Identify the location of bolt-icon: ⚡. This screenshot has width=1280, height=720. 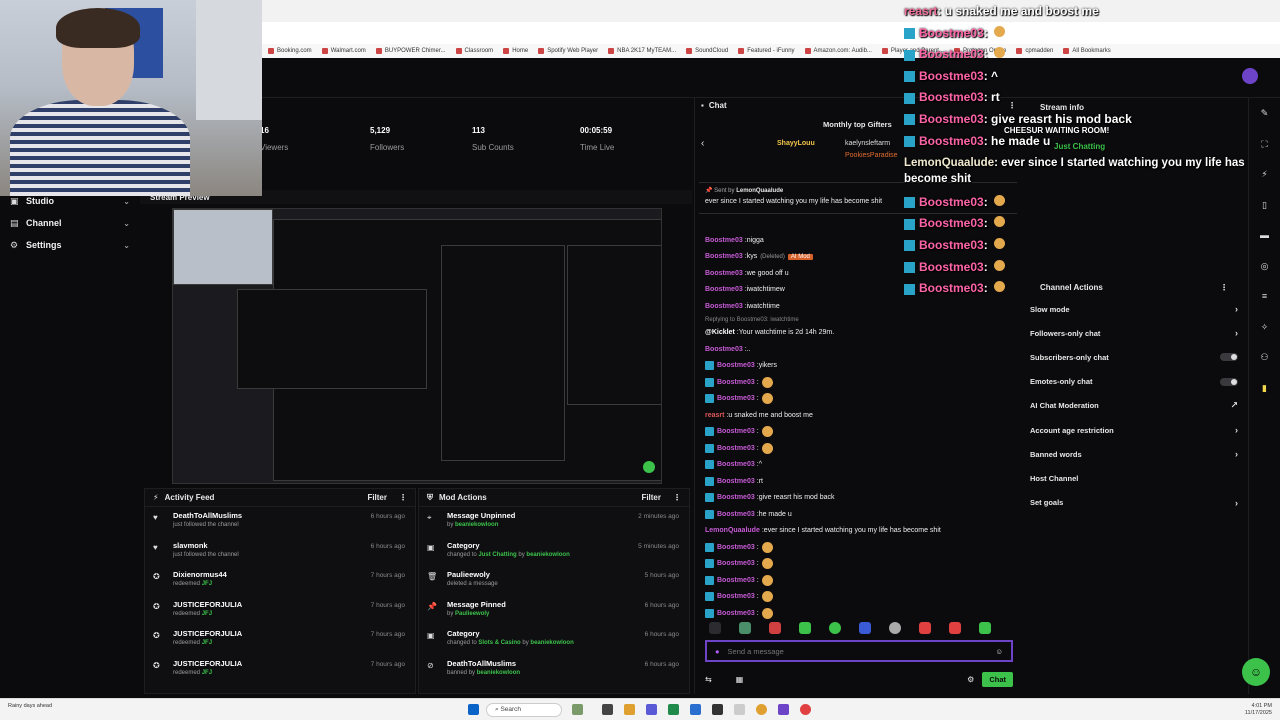
(1264, 174).